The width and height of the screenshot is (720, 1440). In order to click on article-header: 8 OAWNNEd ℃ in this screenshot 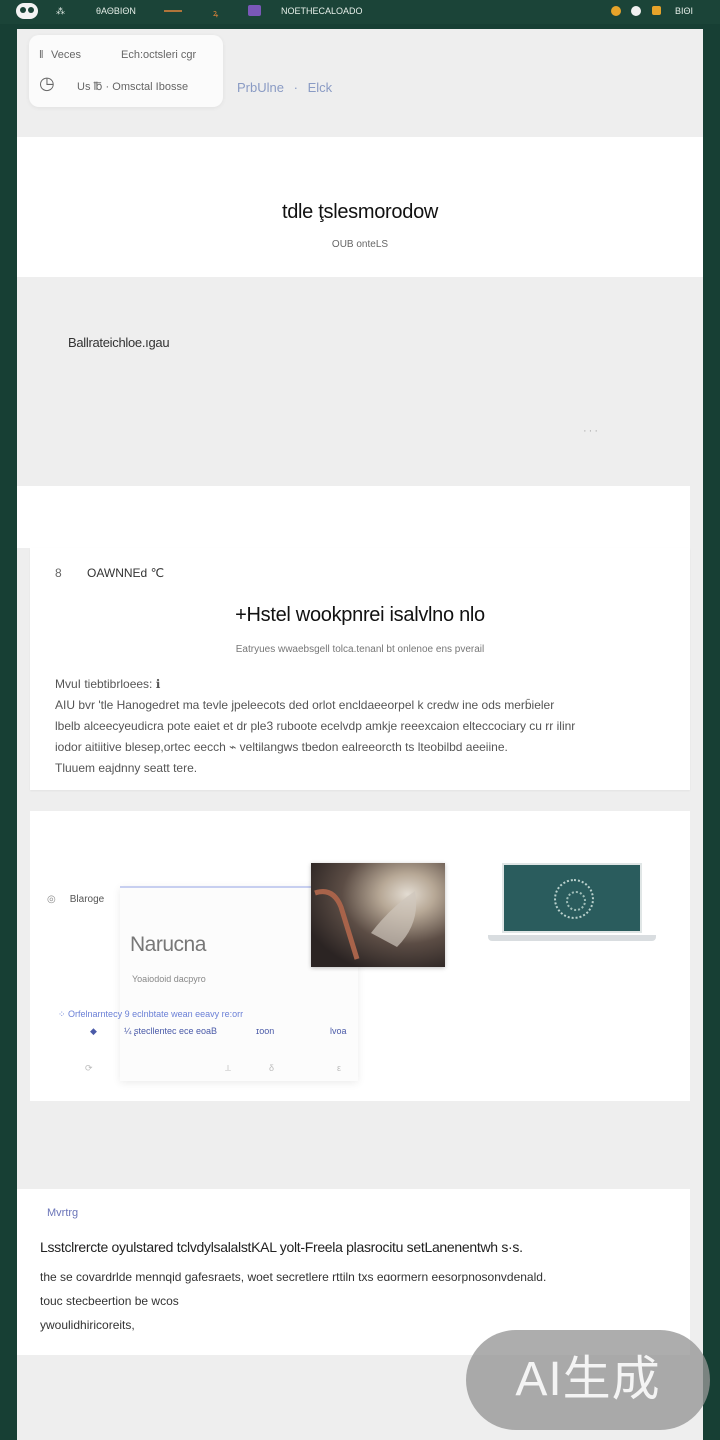, I will do `click(109, 573)`.